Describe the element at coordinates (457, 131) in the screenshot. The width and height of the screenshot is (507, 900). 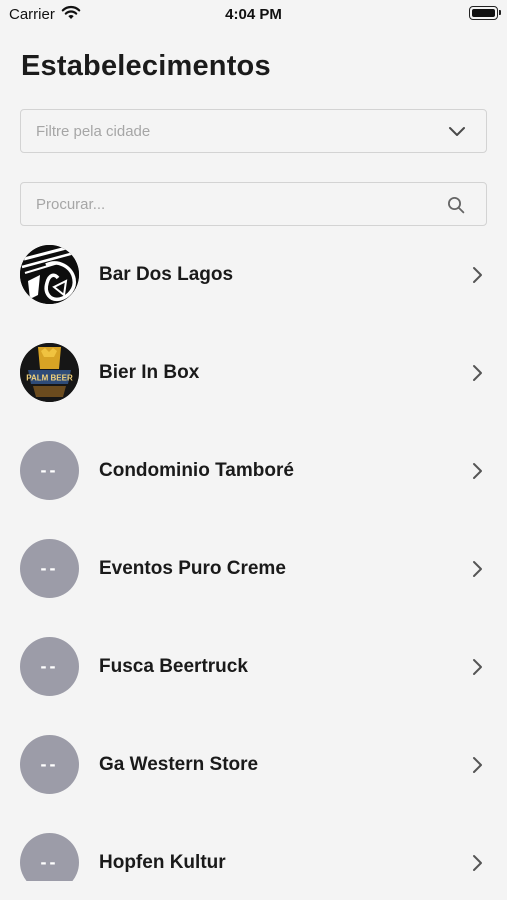
I see `chevron-down-icon` at that location.